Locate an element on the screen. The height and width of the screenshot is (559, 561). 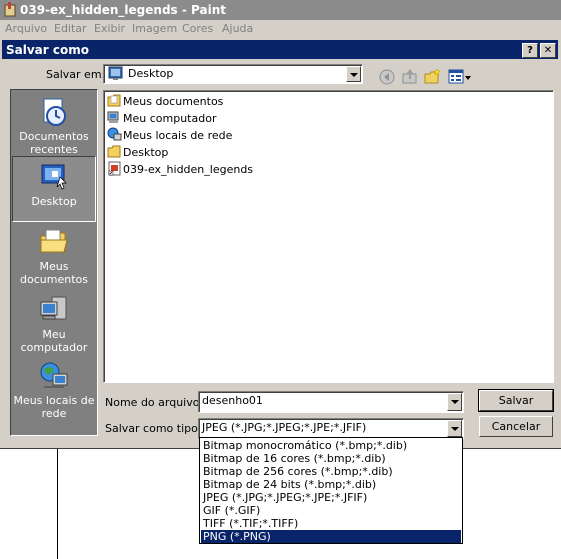
menu-exibir: Exibir is located at coordinates (109, 28).